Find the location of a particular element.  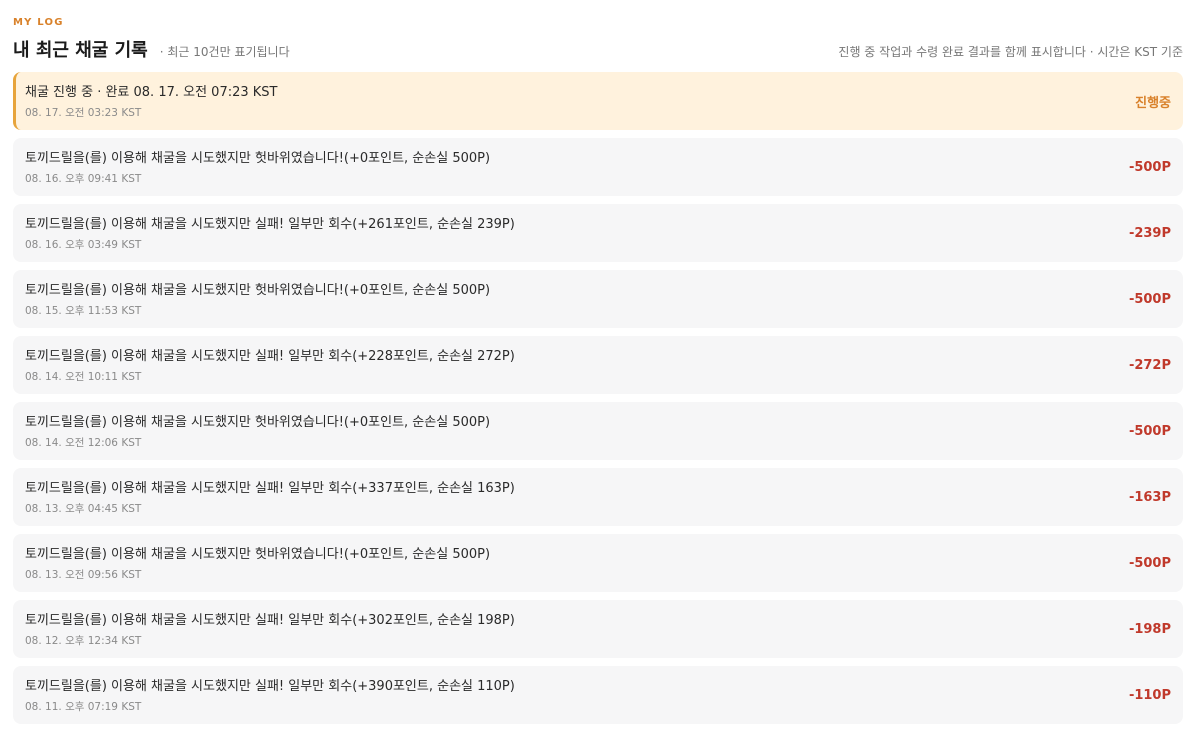

log-row-text: 채굴 진행 중 · 완료 08. 17. 오전 07:23 KST is located at coordinates (151, 92).